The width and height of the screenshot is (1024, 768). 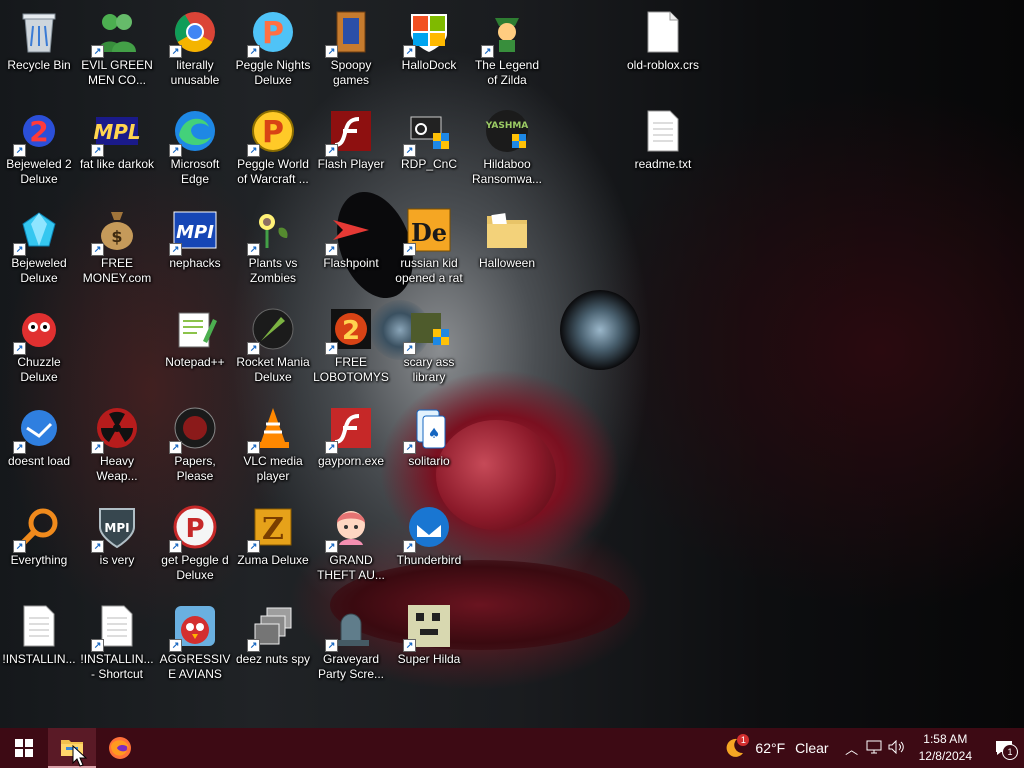 I want to click on svg-text: P, so click(x=273, y=132).